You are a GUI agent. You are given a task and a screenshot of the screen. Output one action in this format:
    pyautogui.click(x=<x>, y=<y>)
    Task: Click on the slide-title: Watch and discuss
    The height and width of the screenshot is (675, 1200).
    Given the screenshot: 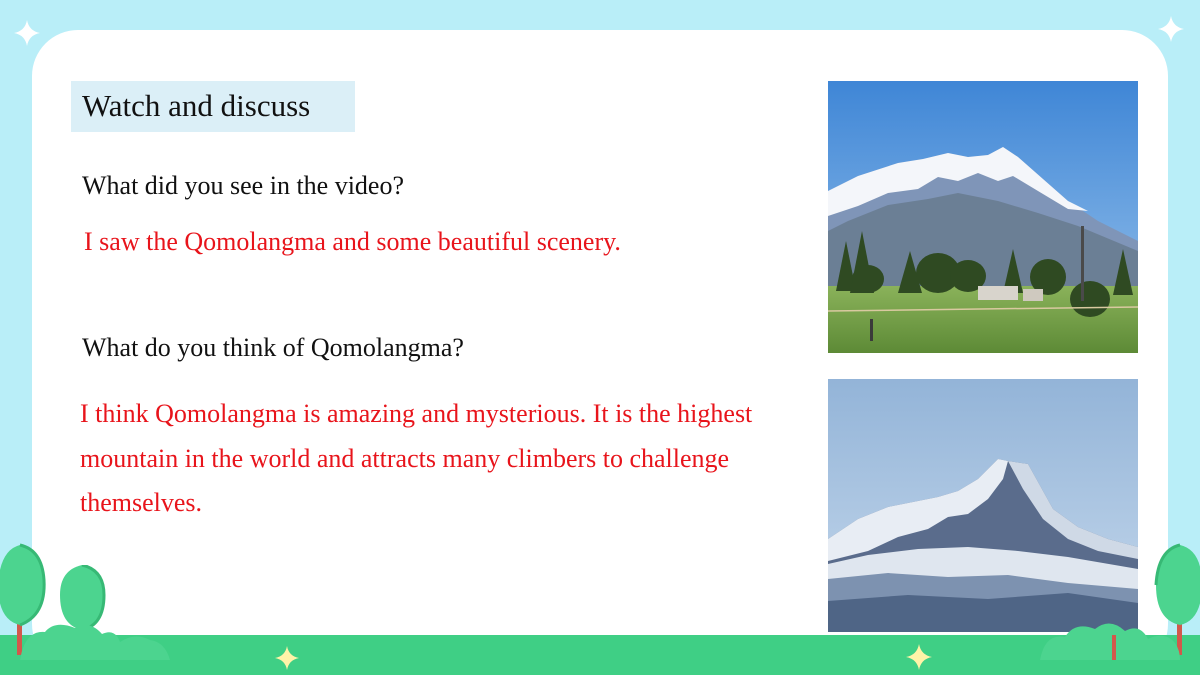 What is the action you would take?
    pyautogui.click(x=196, y=105)
    